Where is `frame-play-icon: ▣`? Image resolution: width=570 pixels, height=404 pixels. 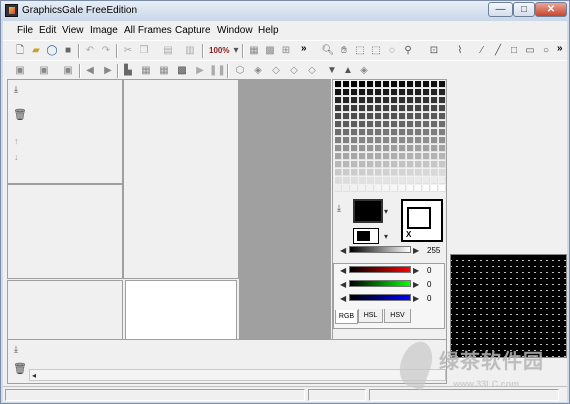 frame-play-icon: ▣ is located at coordinates (68, 71).